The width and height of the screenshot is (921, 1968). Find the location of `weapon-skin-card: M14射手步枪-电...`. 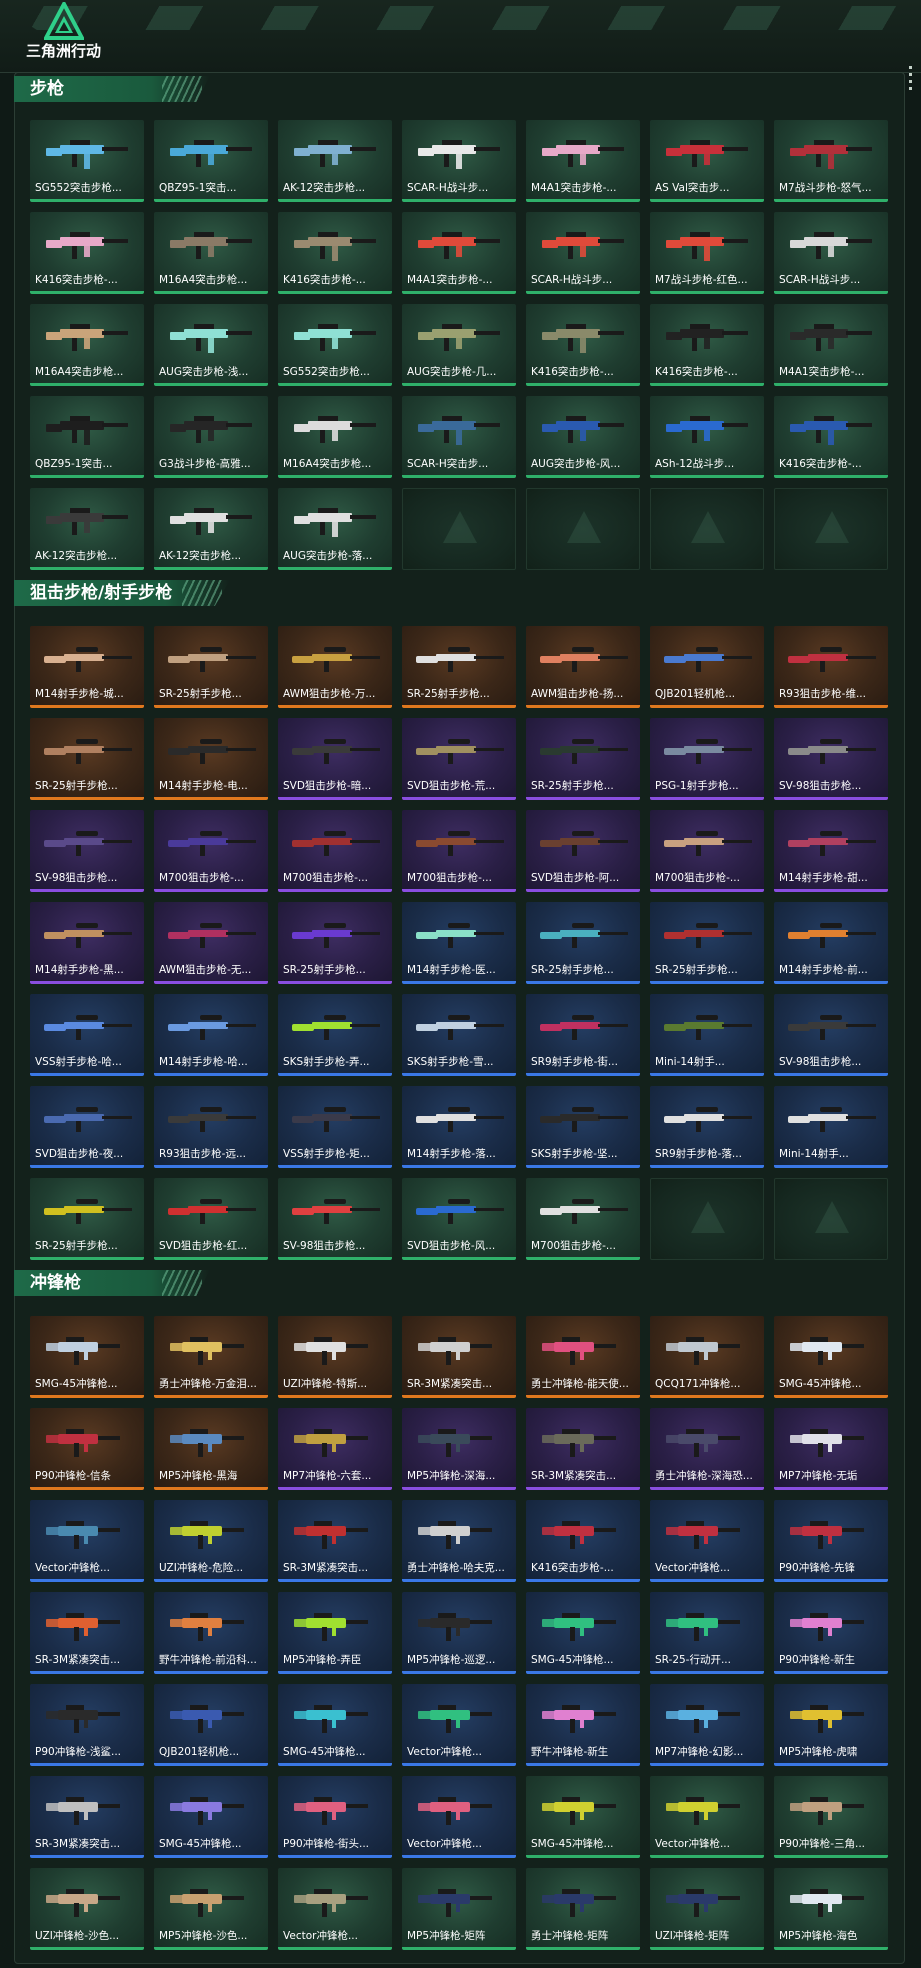

weapon-skin-card: M14射手步枪-电... is located at coordinates (211, 759).